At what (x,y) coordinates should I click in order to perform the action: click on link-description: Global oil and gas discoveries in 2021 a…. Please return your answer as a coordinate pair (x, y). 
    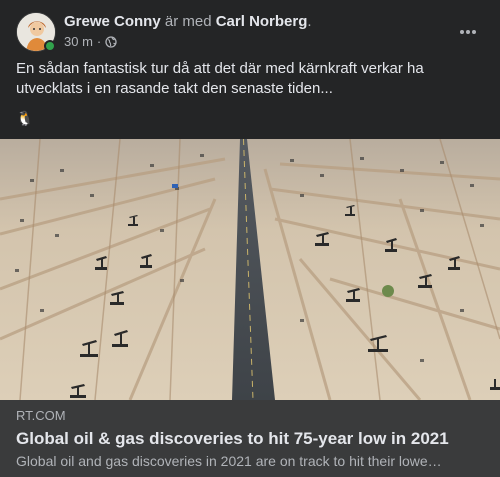
    Looking at the image, I should click on (229, 461).